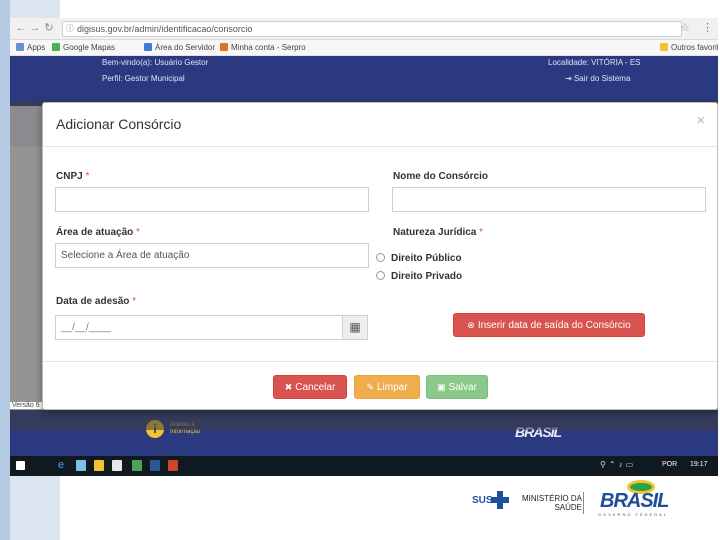 Image resolution: width=720 pixels, height=540 pixels. I want to click on bookmark-outros: Outros favoritos, so click(689, 47).